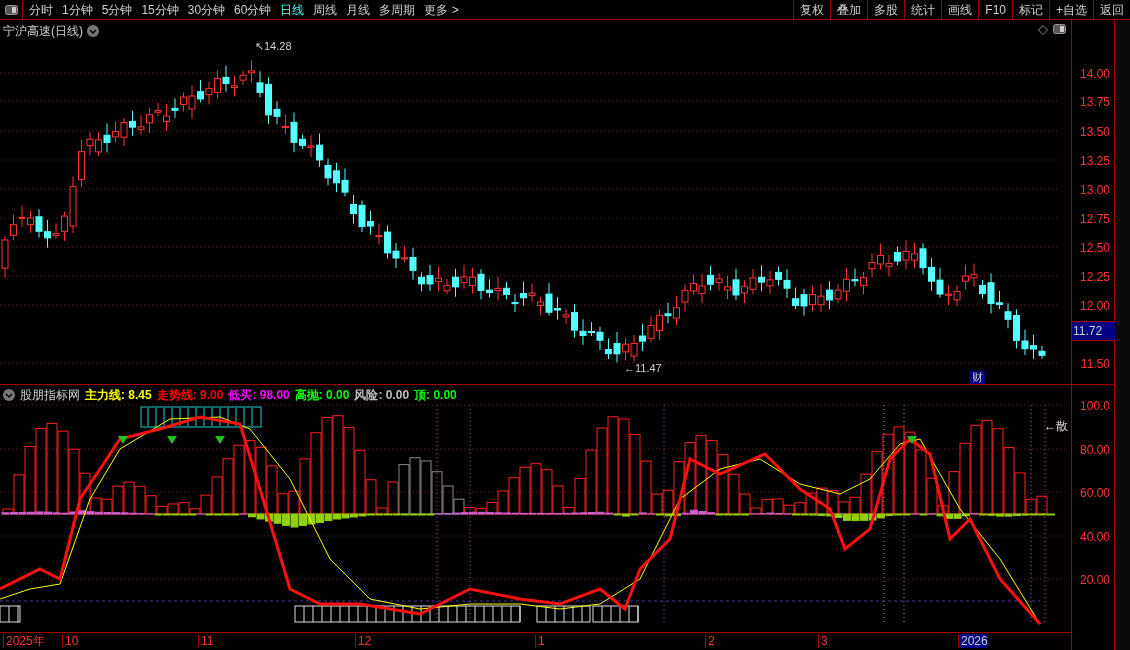 This screenshot has width=1130, height=650. What do you see at coordinates (1094, 306) in the screenshot?
I see `price-axis-label: 12.00` at bounding box center [1094, 306].